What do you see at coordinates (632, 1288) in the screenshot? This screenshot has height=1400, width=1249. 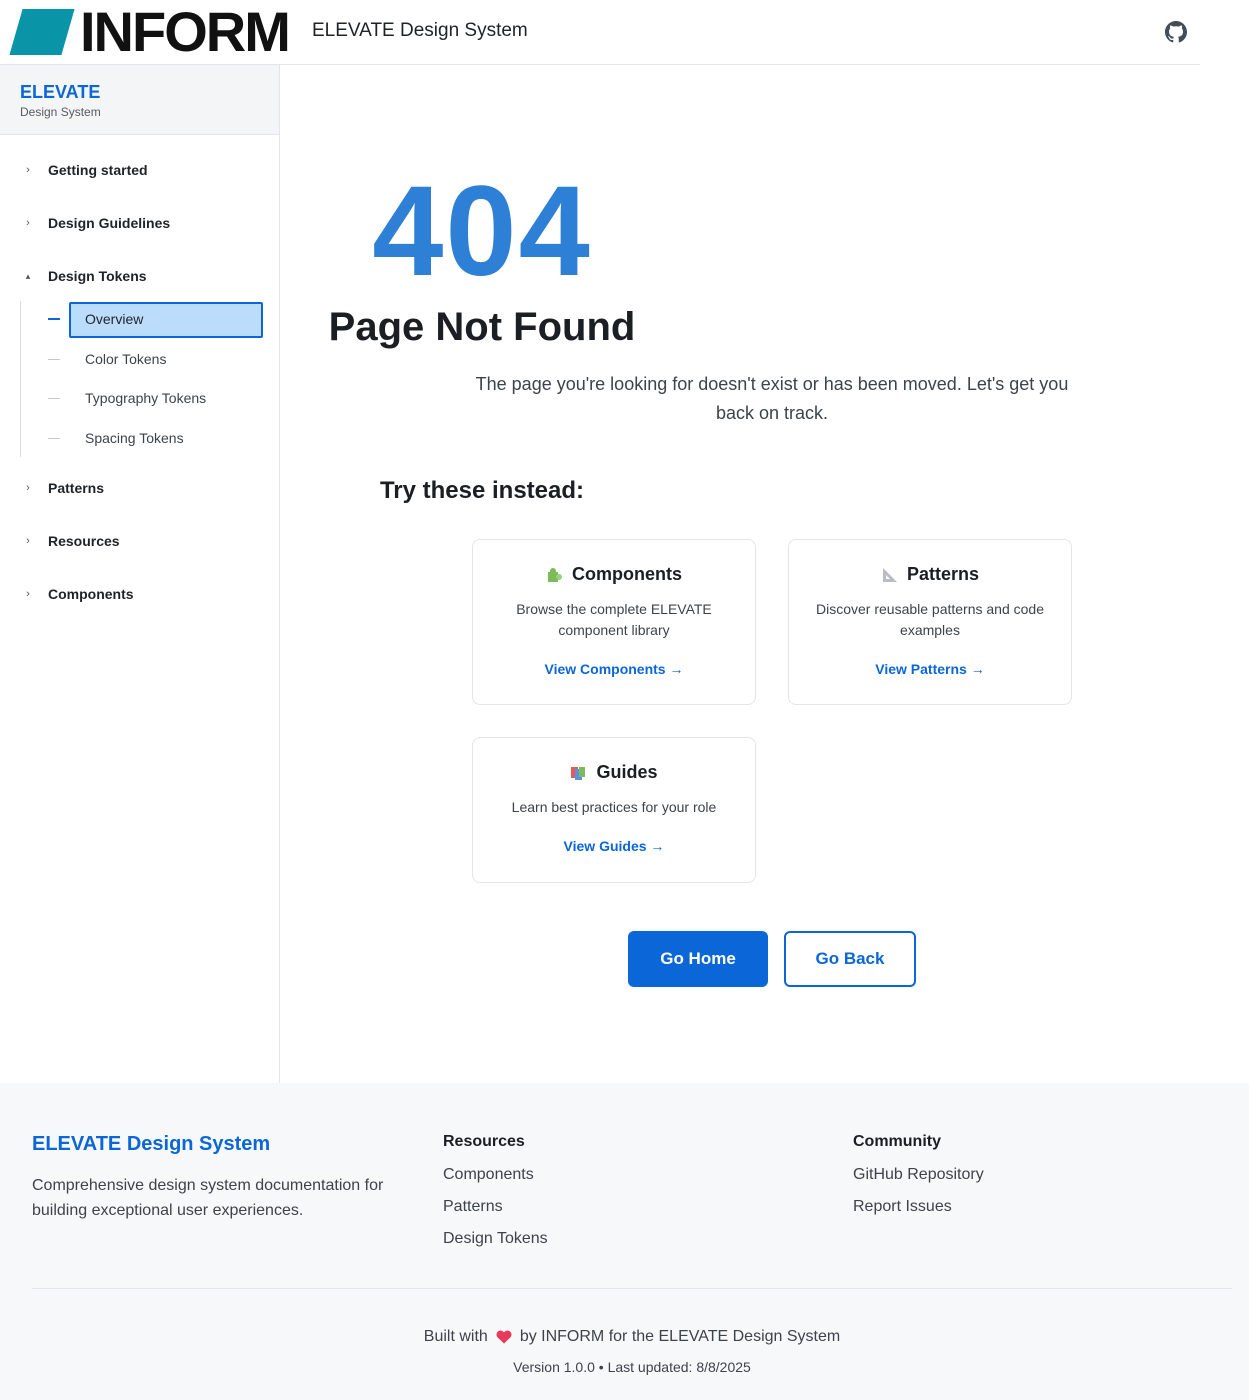 I see `footer-divider` at bounding box center [632, 1288].